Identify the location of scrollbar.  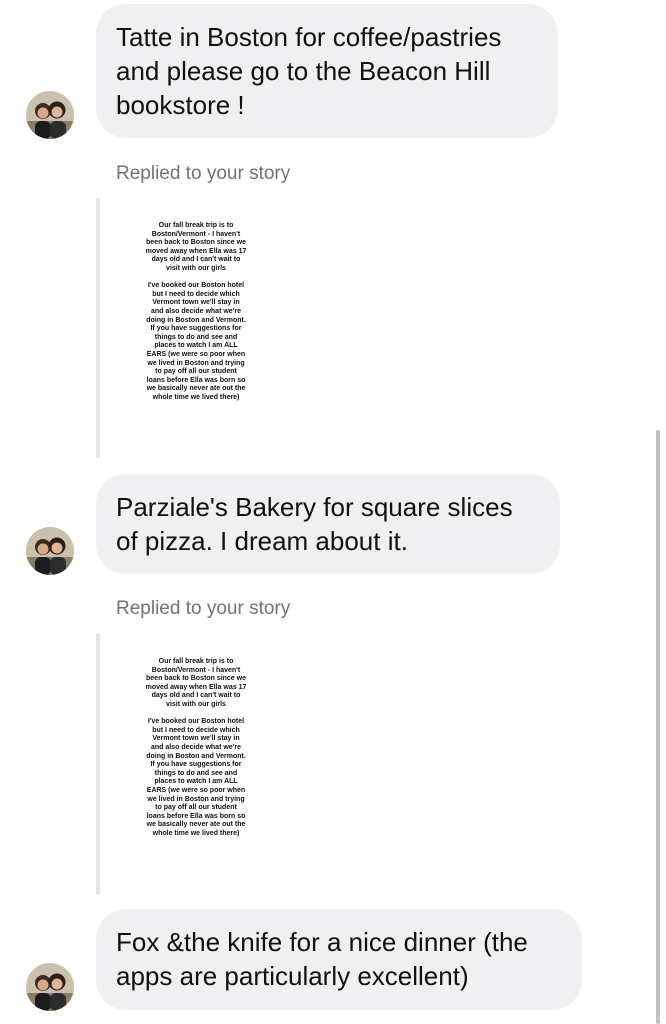
(658, 727).